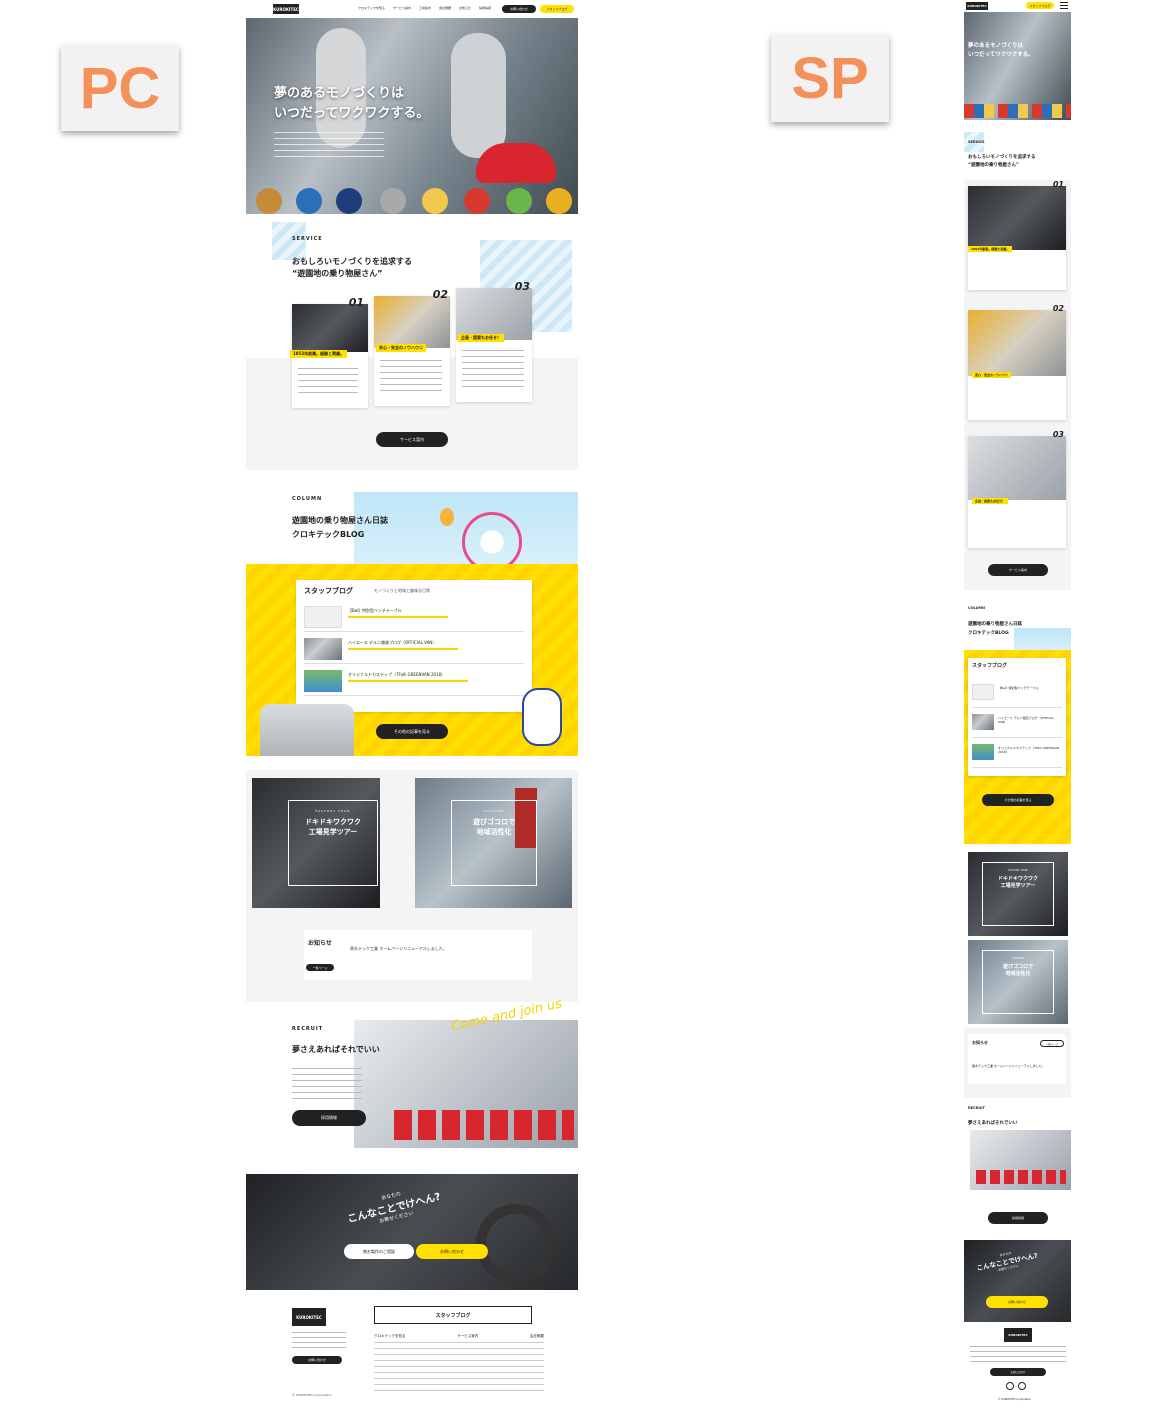 The height and width of the screenshot is (1408, 1156). Describe the element at coordinates (339, 93) in the screenshot. I see `hero-line-1: 夢のあるモノづくりは` at that location.